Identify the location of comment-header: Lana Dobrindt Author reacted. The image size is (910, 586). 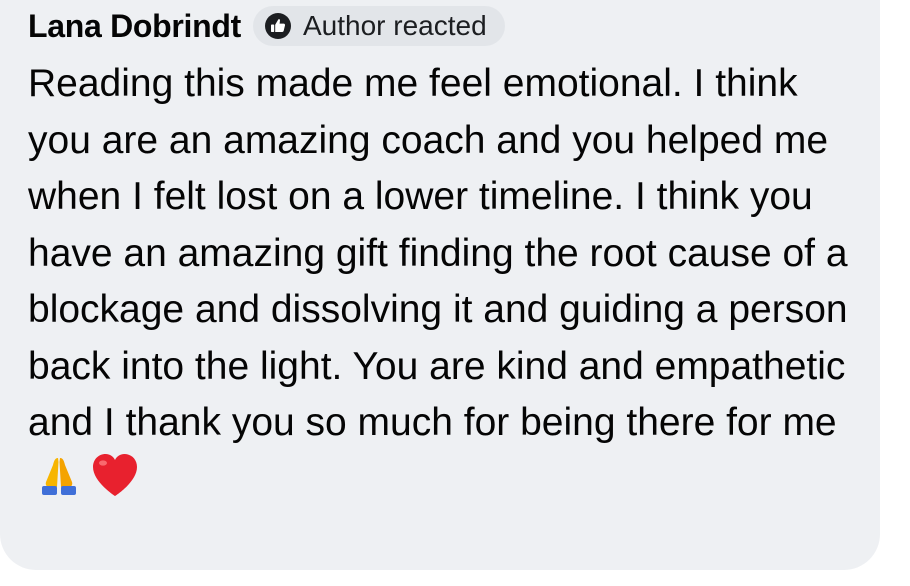
(266, 26).